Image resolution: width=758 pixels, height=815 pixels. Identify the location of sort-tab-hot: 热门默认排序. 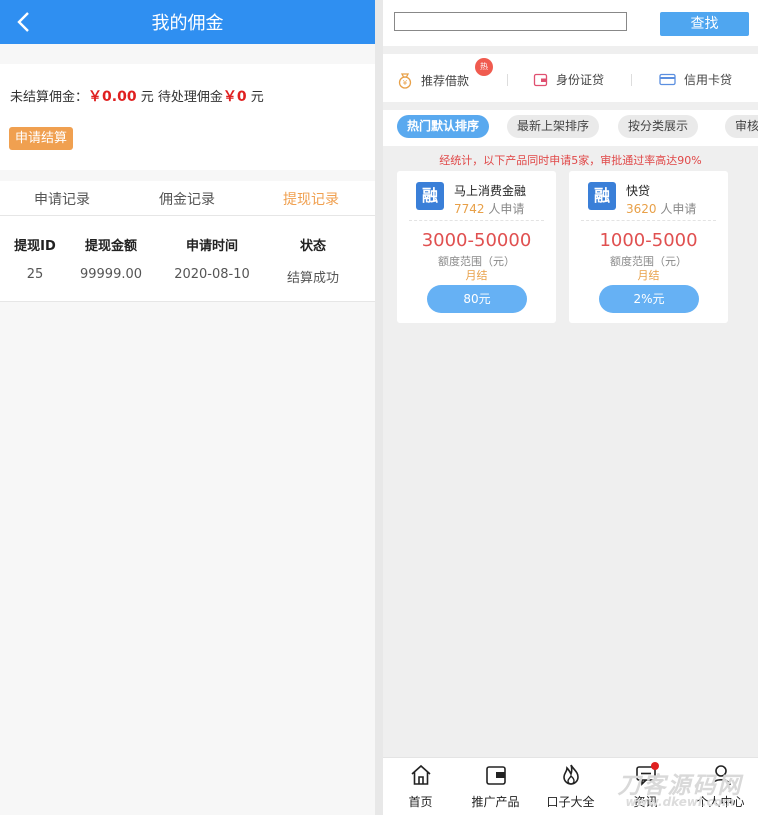
(443, 126).